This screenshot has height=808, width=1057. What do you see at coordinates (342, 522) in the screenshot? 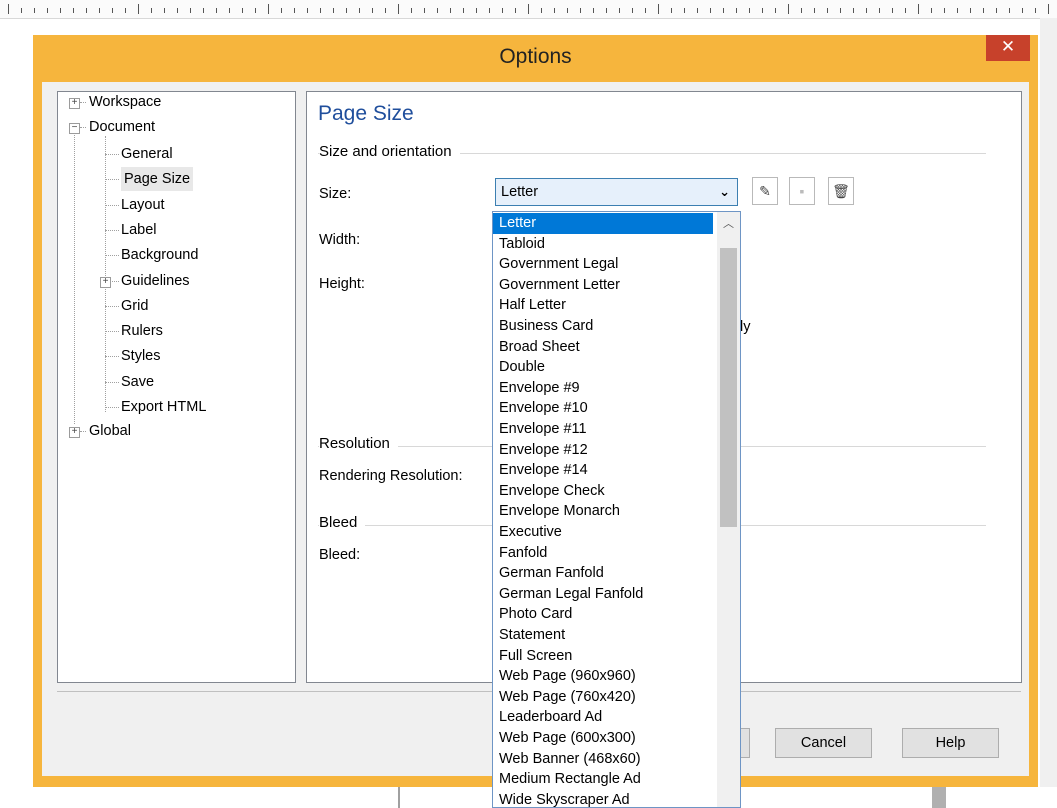
I see `group-bleed: Bleed` at bounding box center [342, 522].